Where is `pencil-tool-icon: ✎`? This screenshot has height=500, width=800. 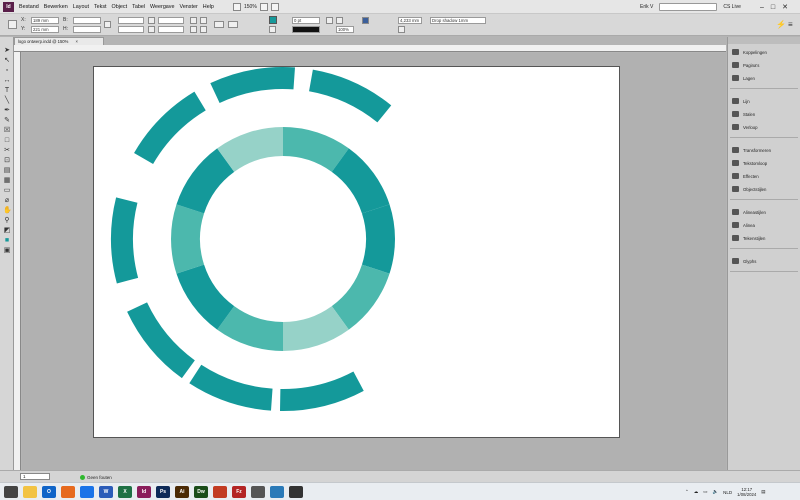
pencil-tool-icon: ✎ is located at coordinates (7, 121).